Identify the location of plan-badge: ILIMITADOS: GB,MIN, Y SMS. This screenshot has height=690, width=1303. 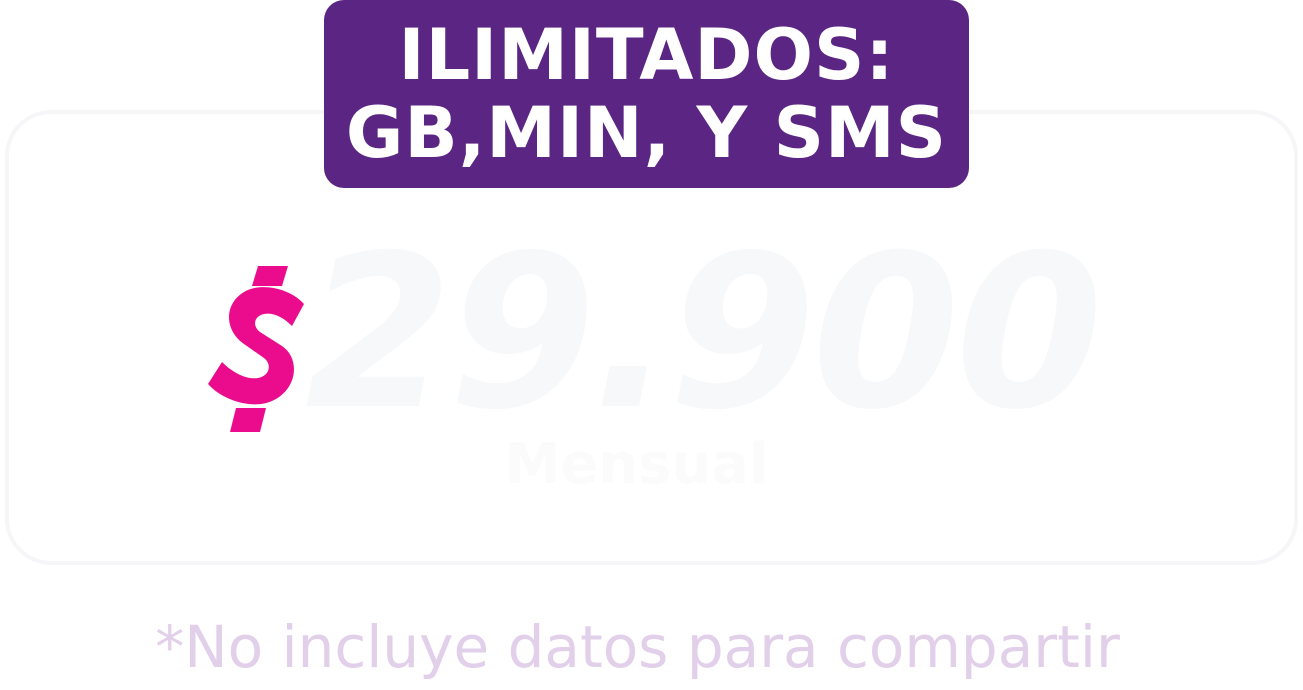
(646, 94).